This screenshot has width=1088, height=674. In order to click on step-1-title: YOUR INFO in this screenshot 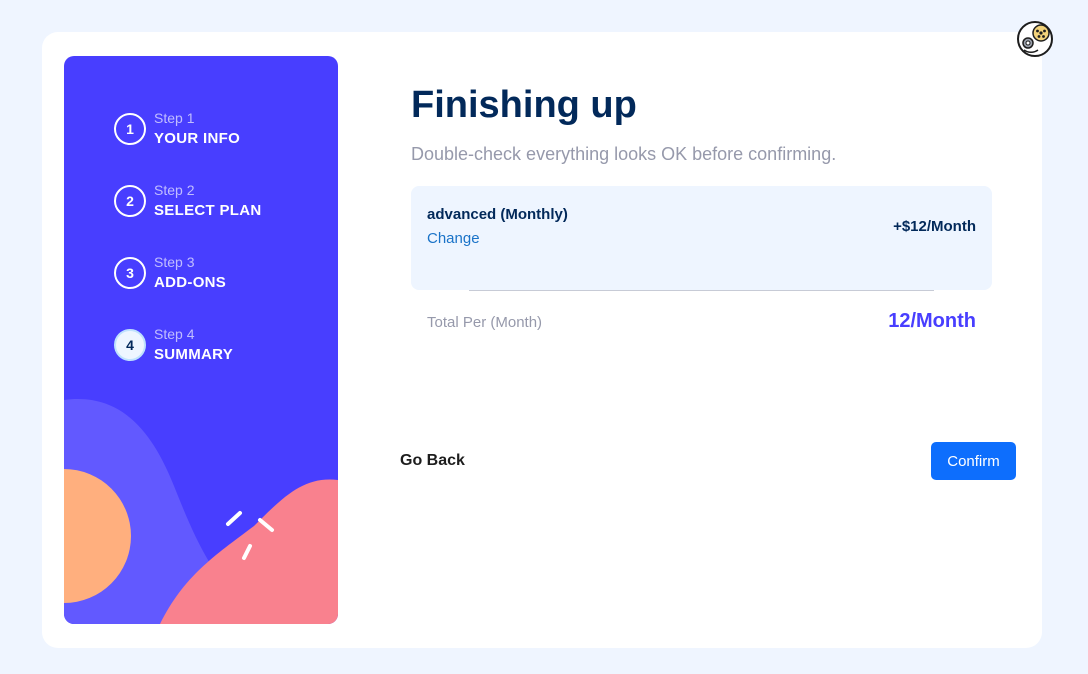, I will do `click(197, 138)`.